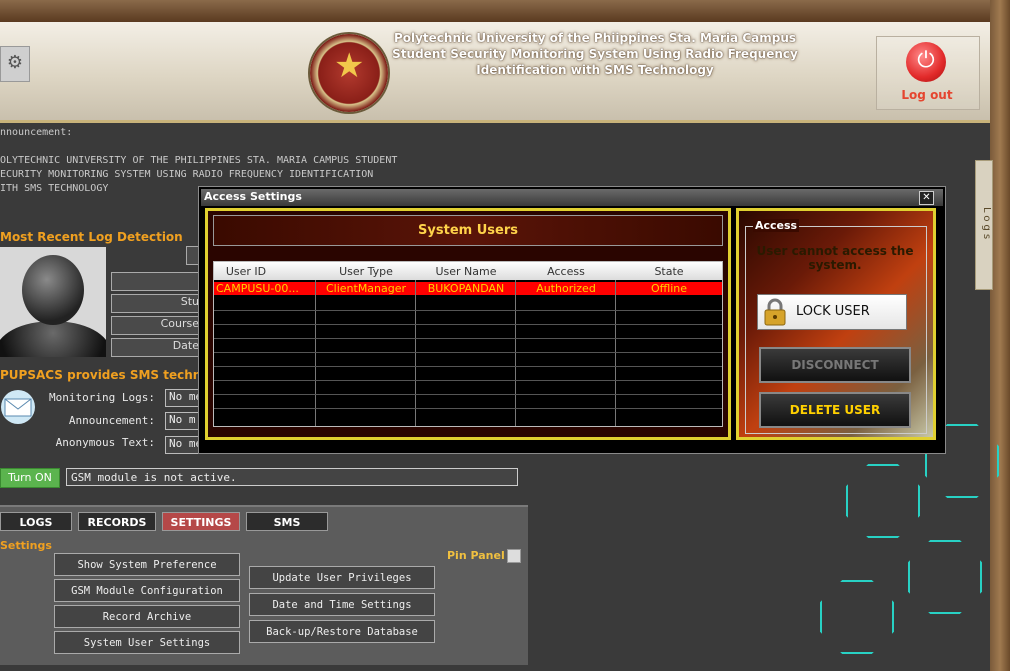 The width and height of the screenshot is (1010, 671). I want to click on update-user-privileges-button: Update User Privileges, so click(342, 577).